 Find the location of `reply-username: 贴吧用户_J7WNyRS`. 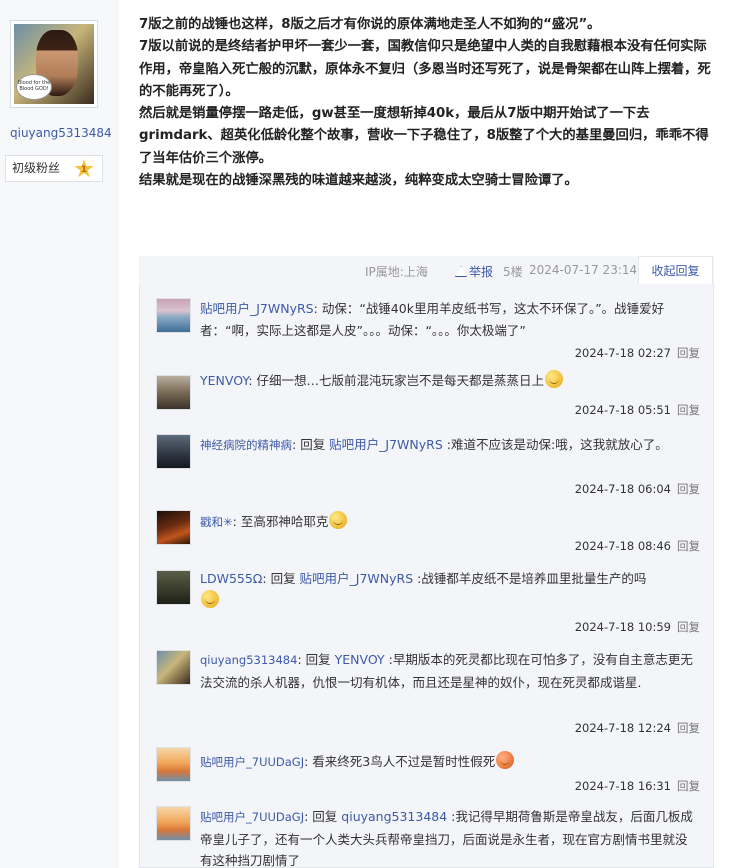

reply-username: 贴吧用户_J7WNyRS is located at coordinates (257, 308).